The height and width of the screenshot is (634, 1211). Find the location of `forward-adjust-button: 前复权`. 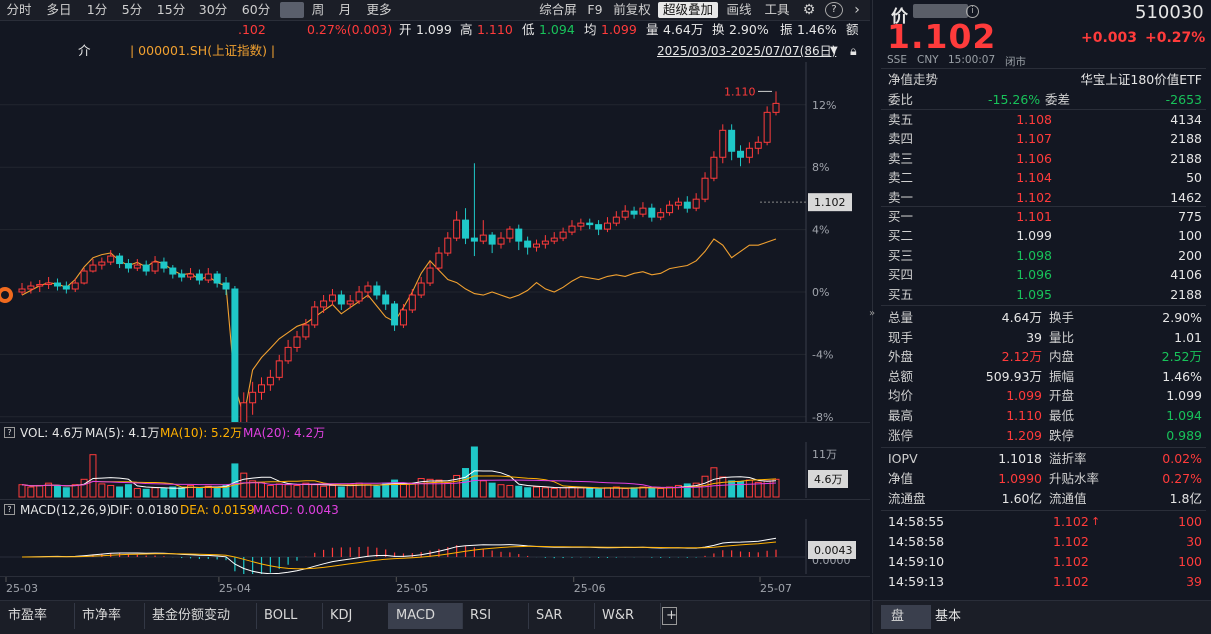

forward-adjust-button: 前复权 is located at coordinates (632, 10).